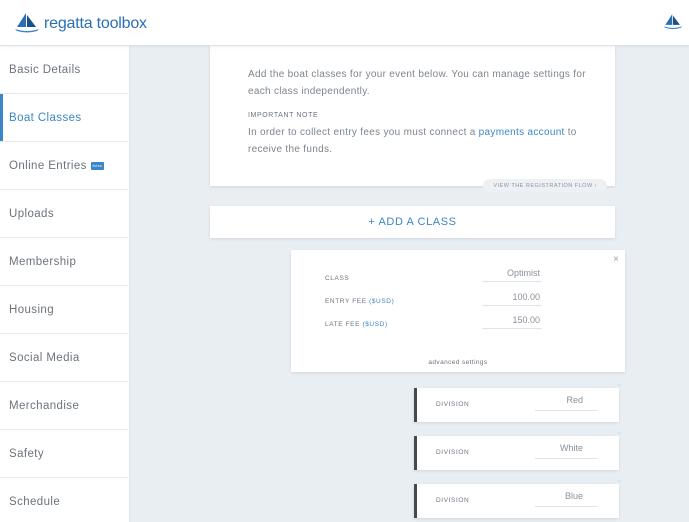 This screenshot has width=689, height=522. Describe the element at coordinates (522, 132) in the screenshot. I see `payments-account-link: payments account` at that location.